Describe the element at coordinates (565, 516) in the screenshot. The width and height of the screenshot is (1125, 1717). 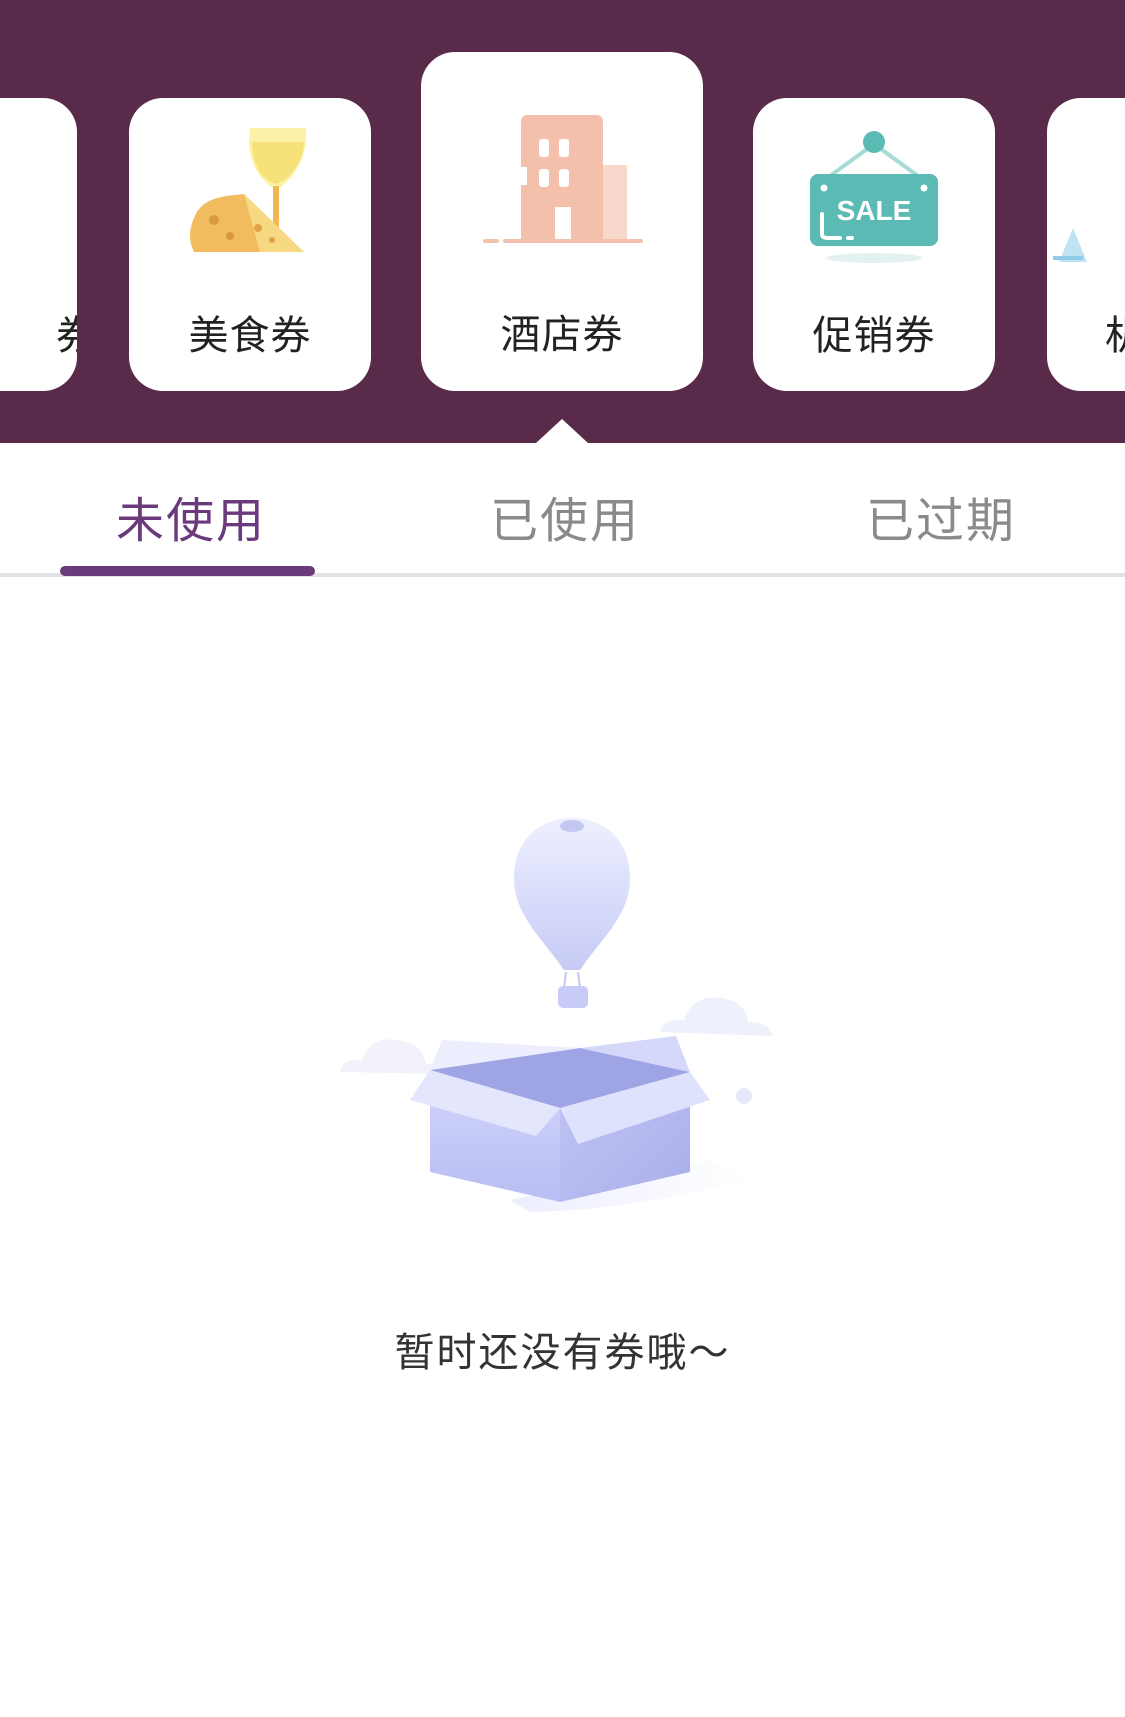
I see `tab-used: 已使用` at that location.